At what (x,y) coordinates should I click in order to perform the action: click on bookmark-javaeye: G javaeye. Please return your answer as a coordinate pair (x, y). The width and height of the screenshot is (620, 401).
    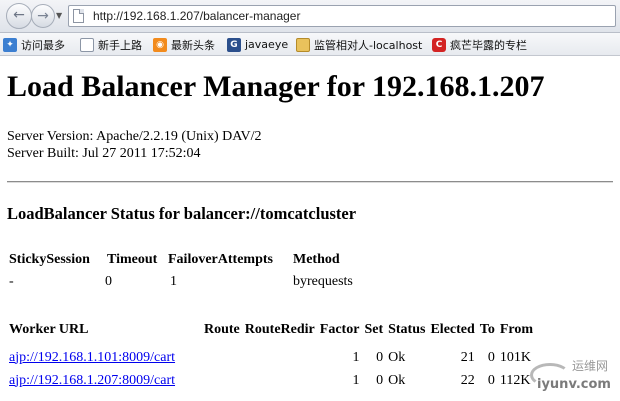
    Looking at the image, I should click on (257, 44).